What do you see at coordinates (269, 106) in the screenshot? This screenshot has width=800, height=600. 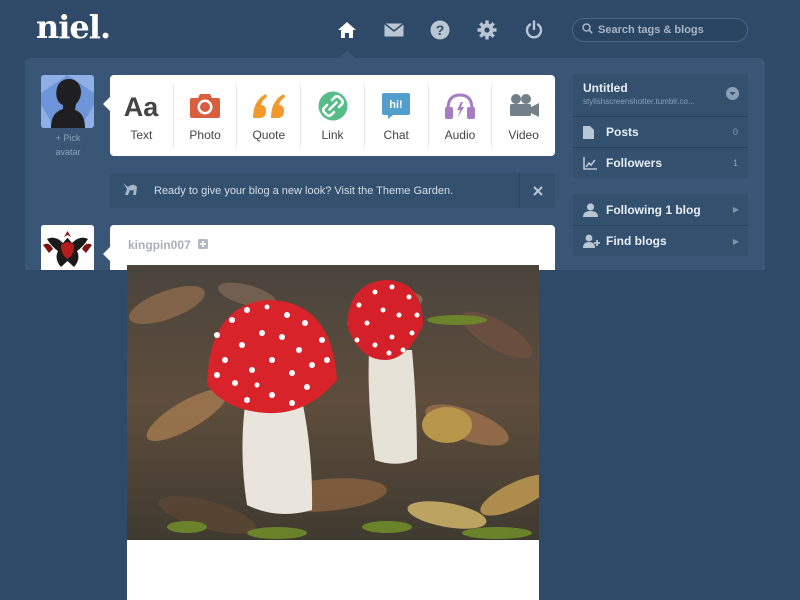 I see `quote-icon` at bounding box center [269, 106].